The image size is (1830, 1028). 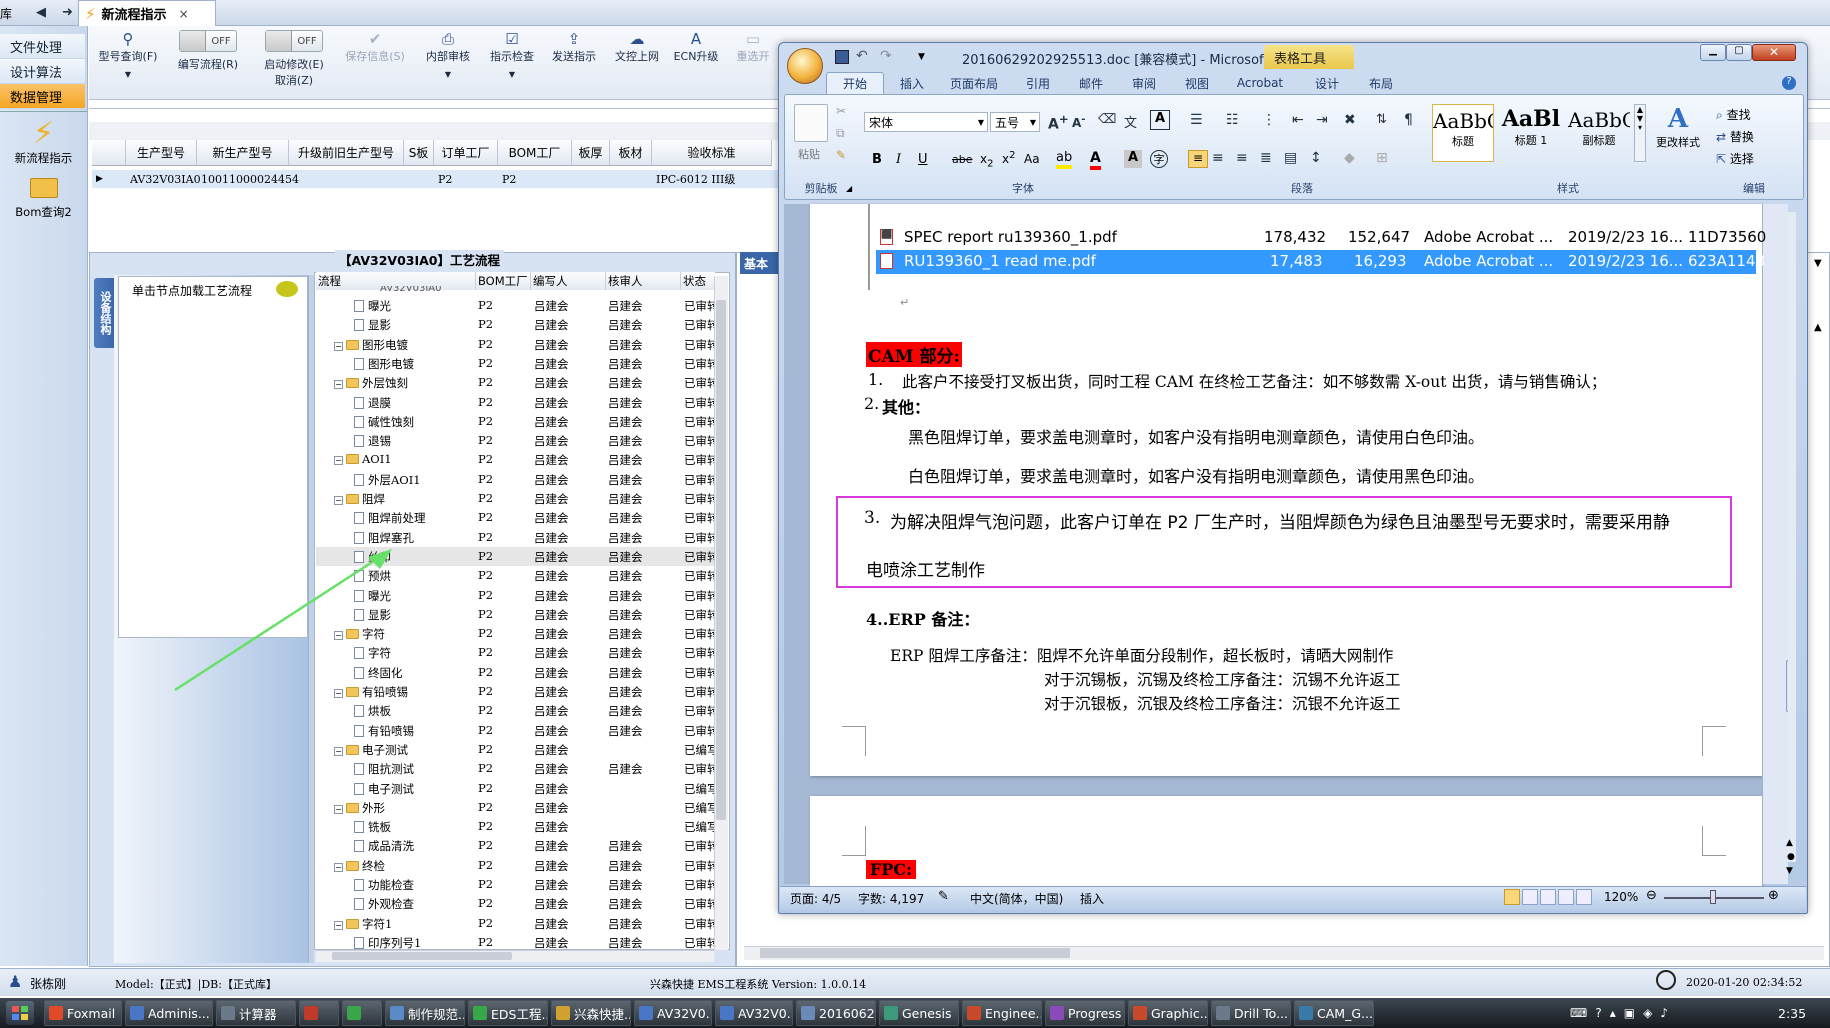 I want to click on grid-header-model: 生产型号, so click(x=161, y=153).